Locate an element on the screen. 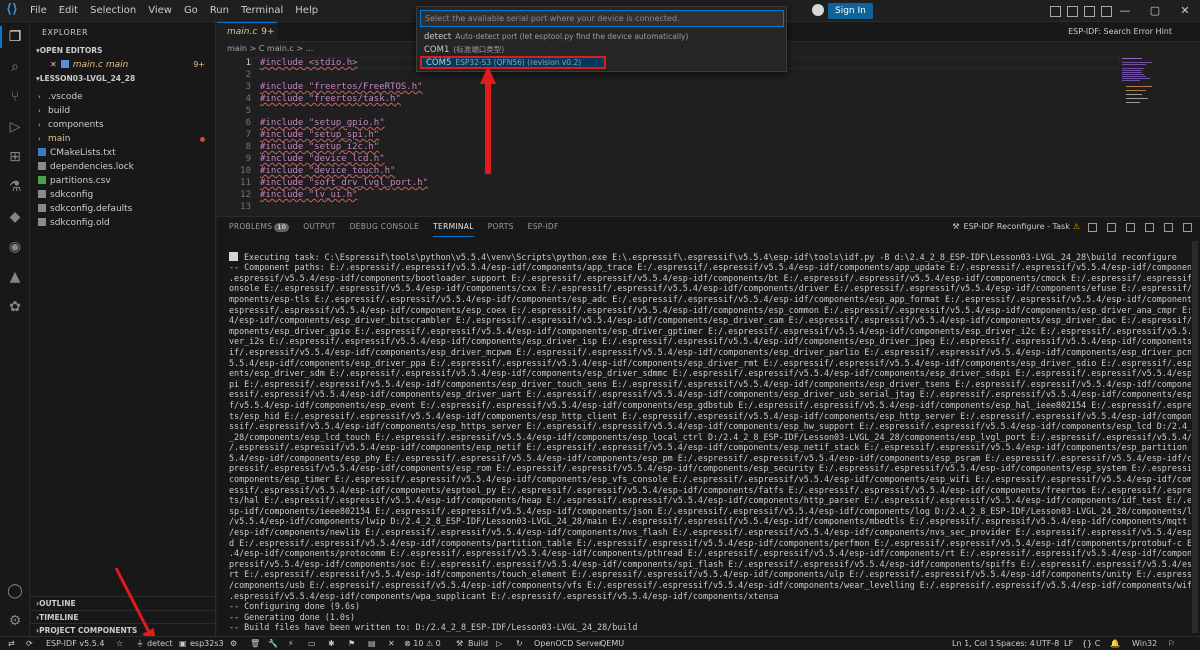 The width and height of the screenshot is (1200, 650). project-section: ▾LESSON03-LVGL_24_28 is located at coordinates (122, 79).